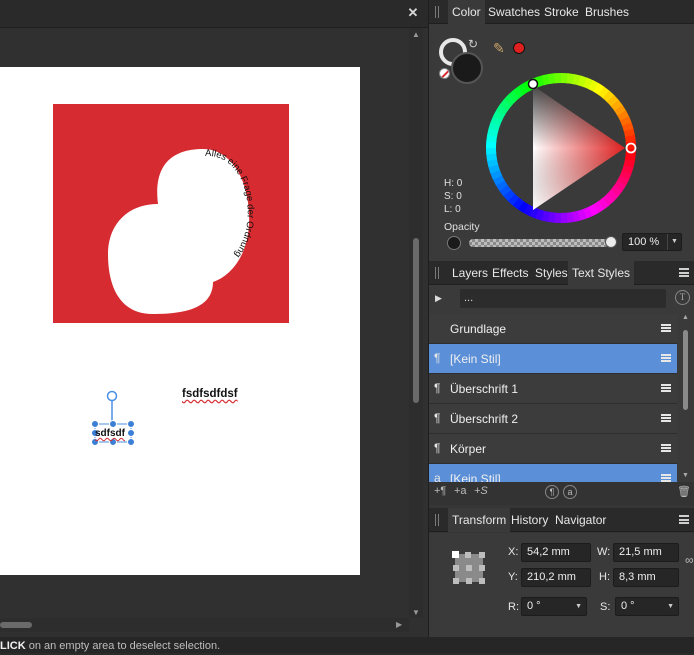  Describe the element at coordinates (413, 13) in the screenshot. I see `close-document-button: ✕` at that location.